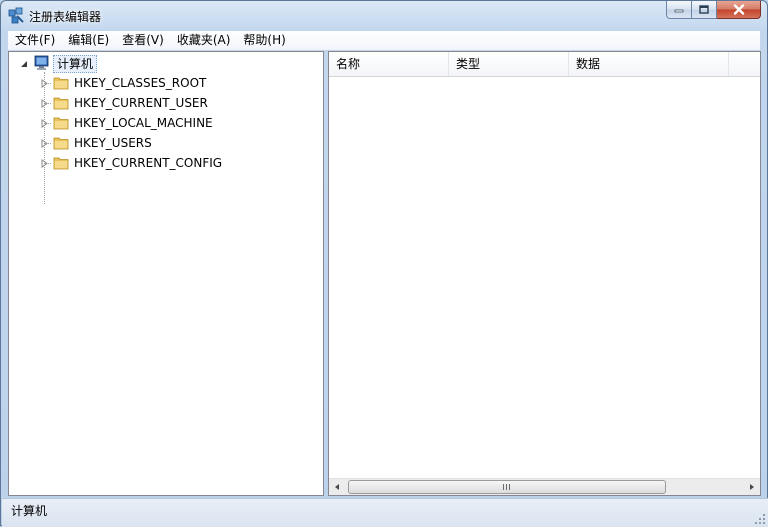 The image size is (768, 527). What do you see at coordinates (29, 511) in the screenshot?
I see `status-path: 计算机` at bounding box center [29, 511].